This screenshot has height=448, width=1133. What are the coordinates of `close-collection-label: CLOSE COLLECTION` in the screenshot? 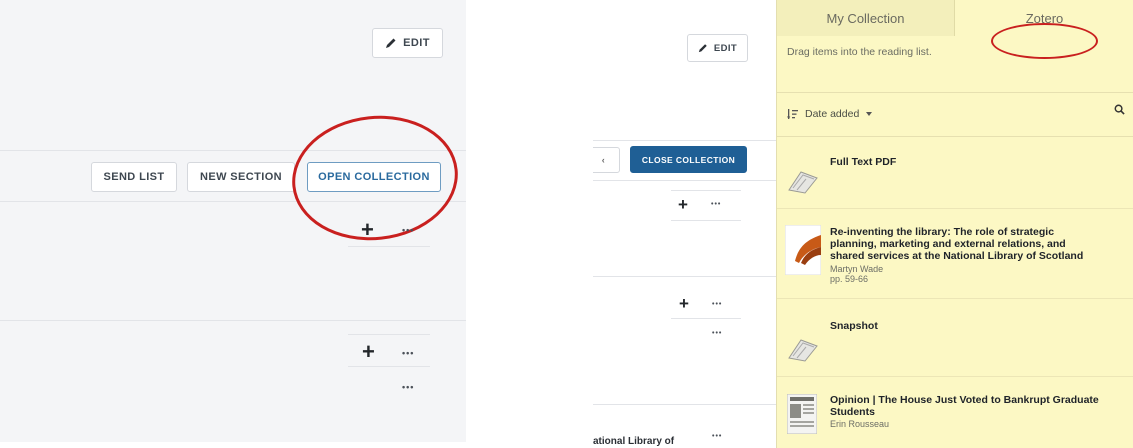 It's located at (688, 159).